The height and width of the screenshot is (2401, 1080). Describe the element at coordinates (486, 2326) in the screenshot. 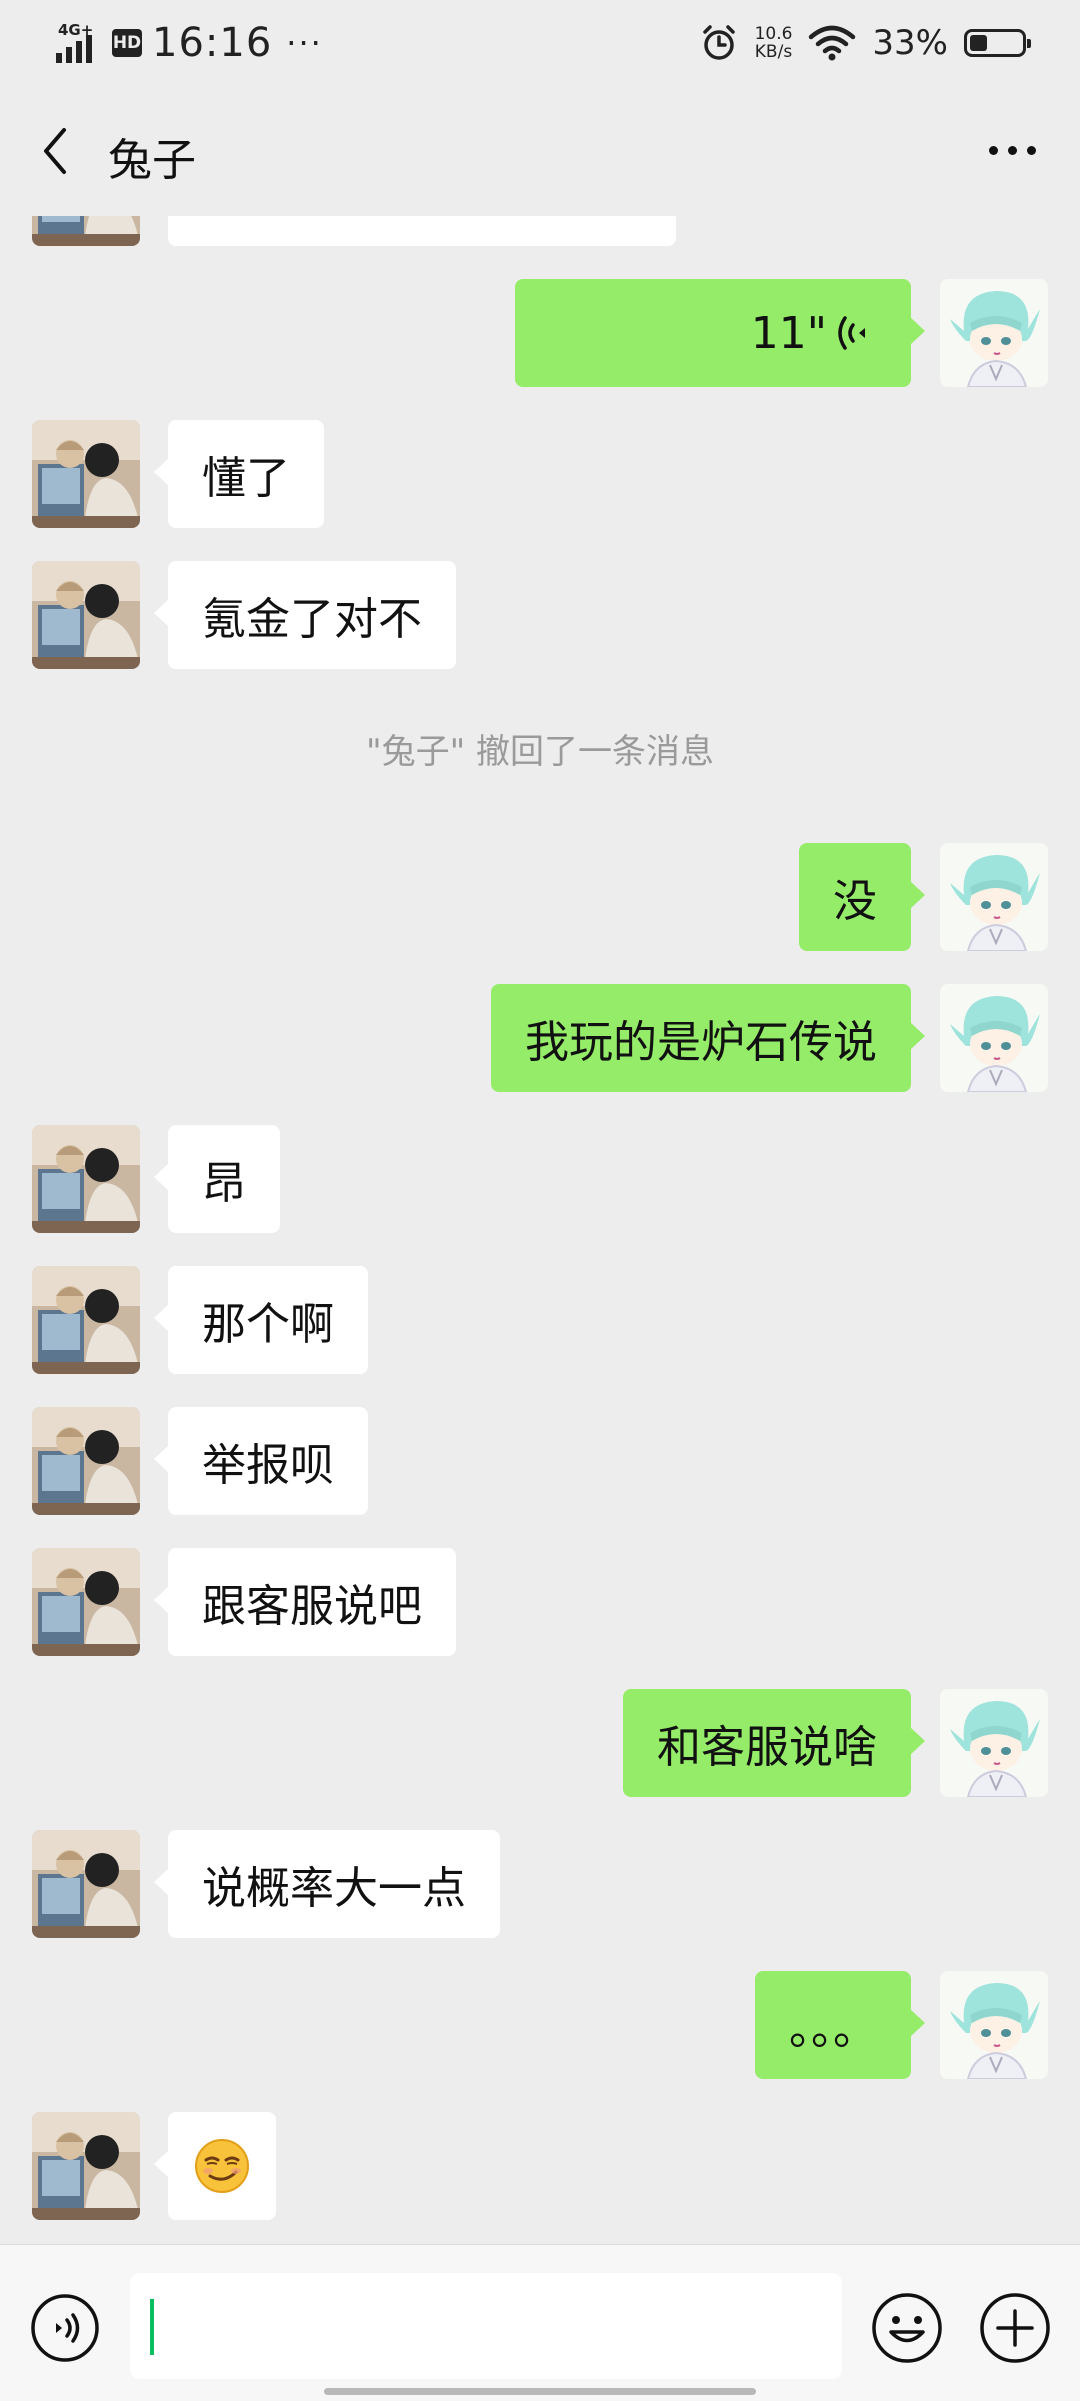

I see `message-input` at that location.